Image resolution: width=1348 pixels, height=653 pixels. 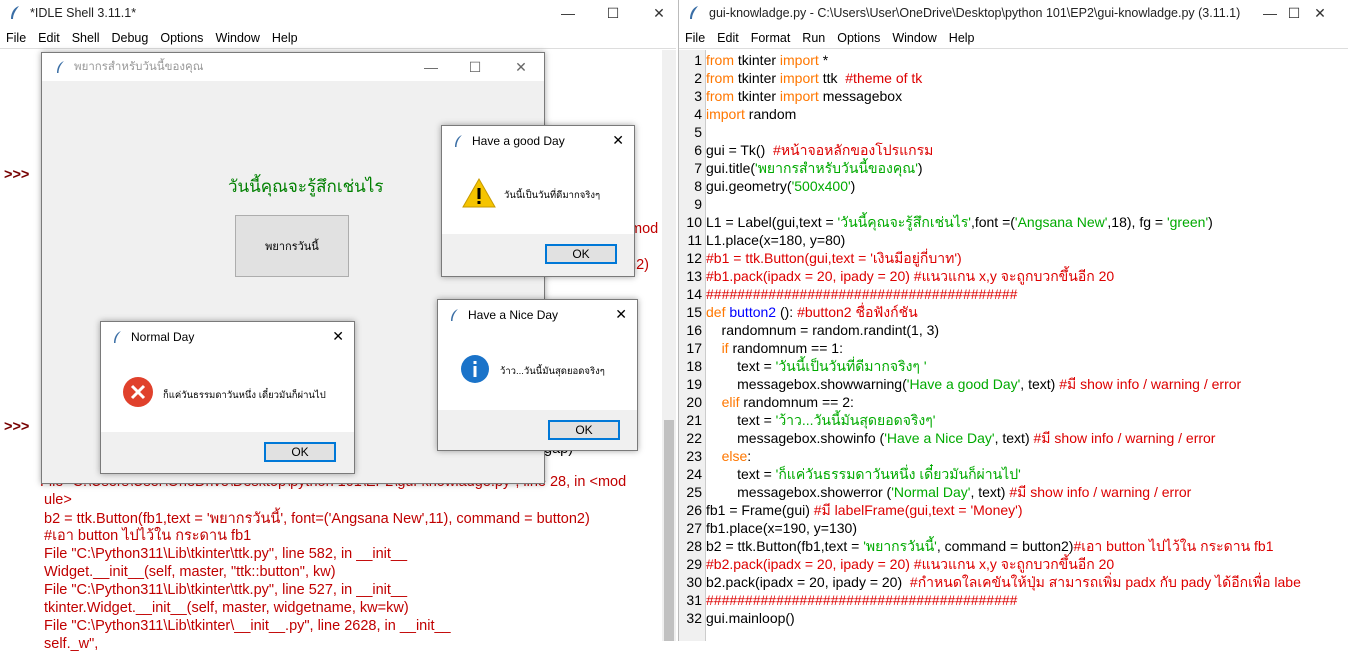 What do you see at coordinates (772, 222) in the screenshot?
I see `code-token: L1 = Label(gui,text =` at bounding box center [772, 222].